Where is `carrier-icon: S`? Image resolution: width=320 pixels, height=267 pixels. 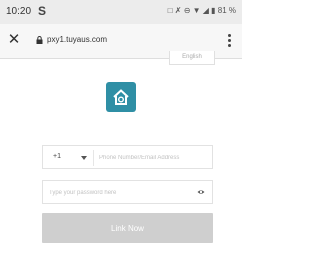 carrier-icon: S is located at coordinates (42, 11).